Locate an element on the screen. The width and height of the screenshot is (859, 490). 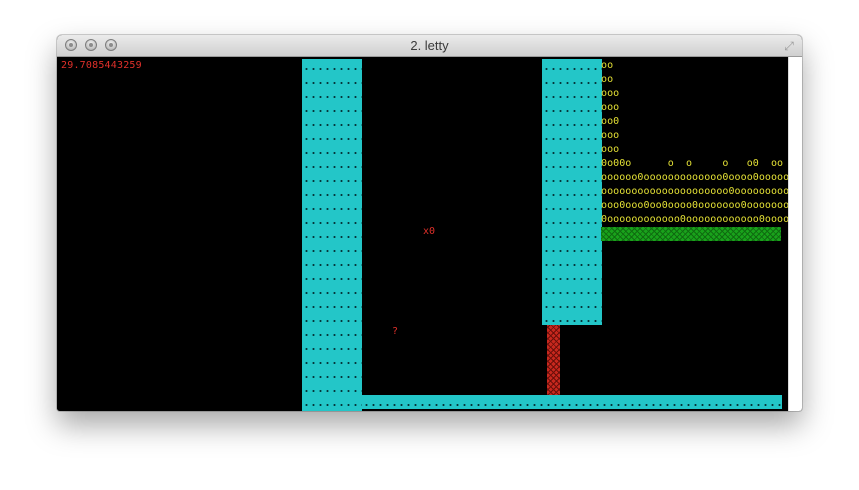
coin-row: oo0 is located at coordinates (610, 121).